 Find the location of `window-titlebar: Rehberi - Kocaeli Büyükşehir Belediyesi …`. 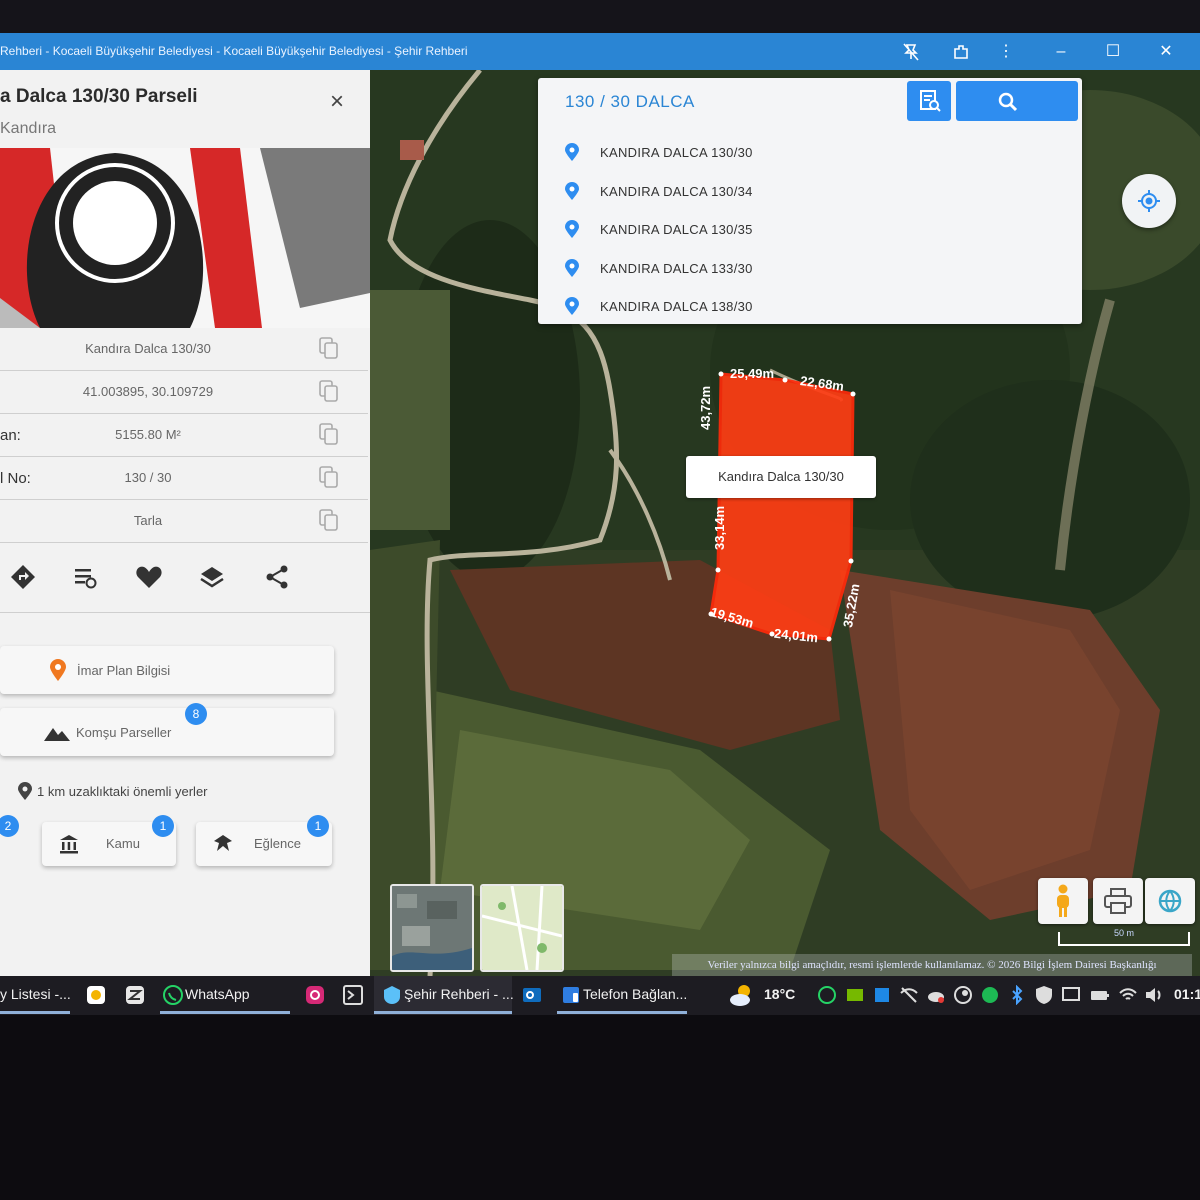

window-titlebar: Rehberi - Kocaeli Büyükşehir Belediyesi … is located at coordinates (600, 51).